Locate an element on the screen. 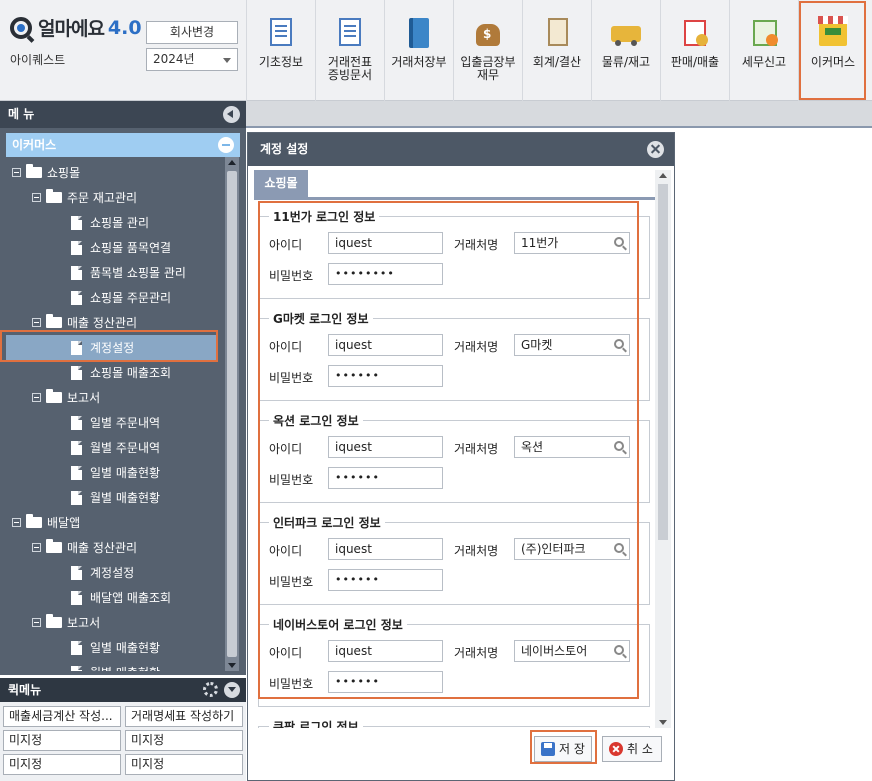  tree-item-label: 매출 정산관리 is located at coordinates (102, 323).